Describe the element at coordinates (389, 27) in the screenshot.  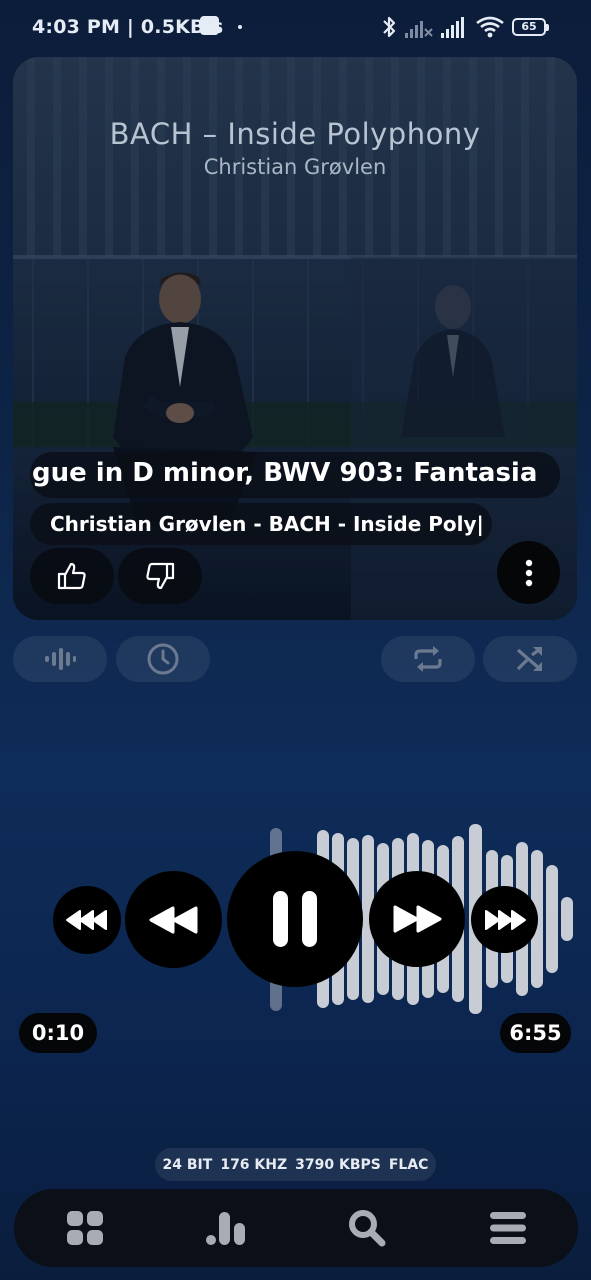
I see `bluetooth-icon` at that location.